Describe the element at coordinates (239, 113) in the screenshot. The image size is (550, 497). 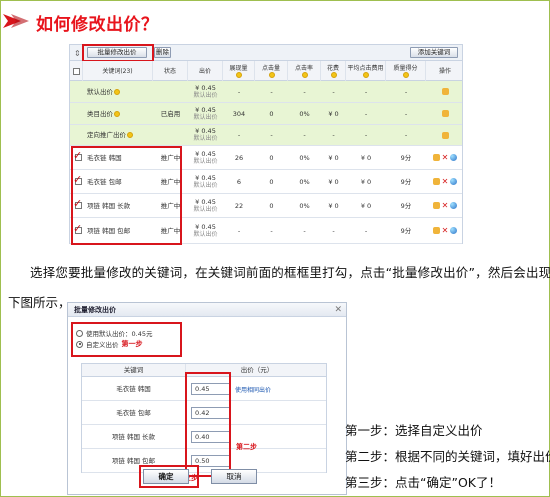
I see `cell-impressions: 304` at that location.